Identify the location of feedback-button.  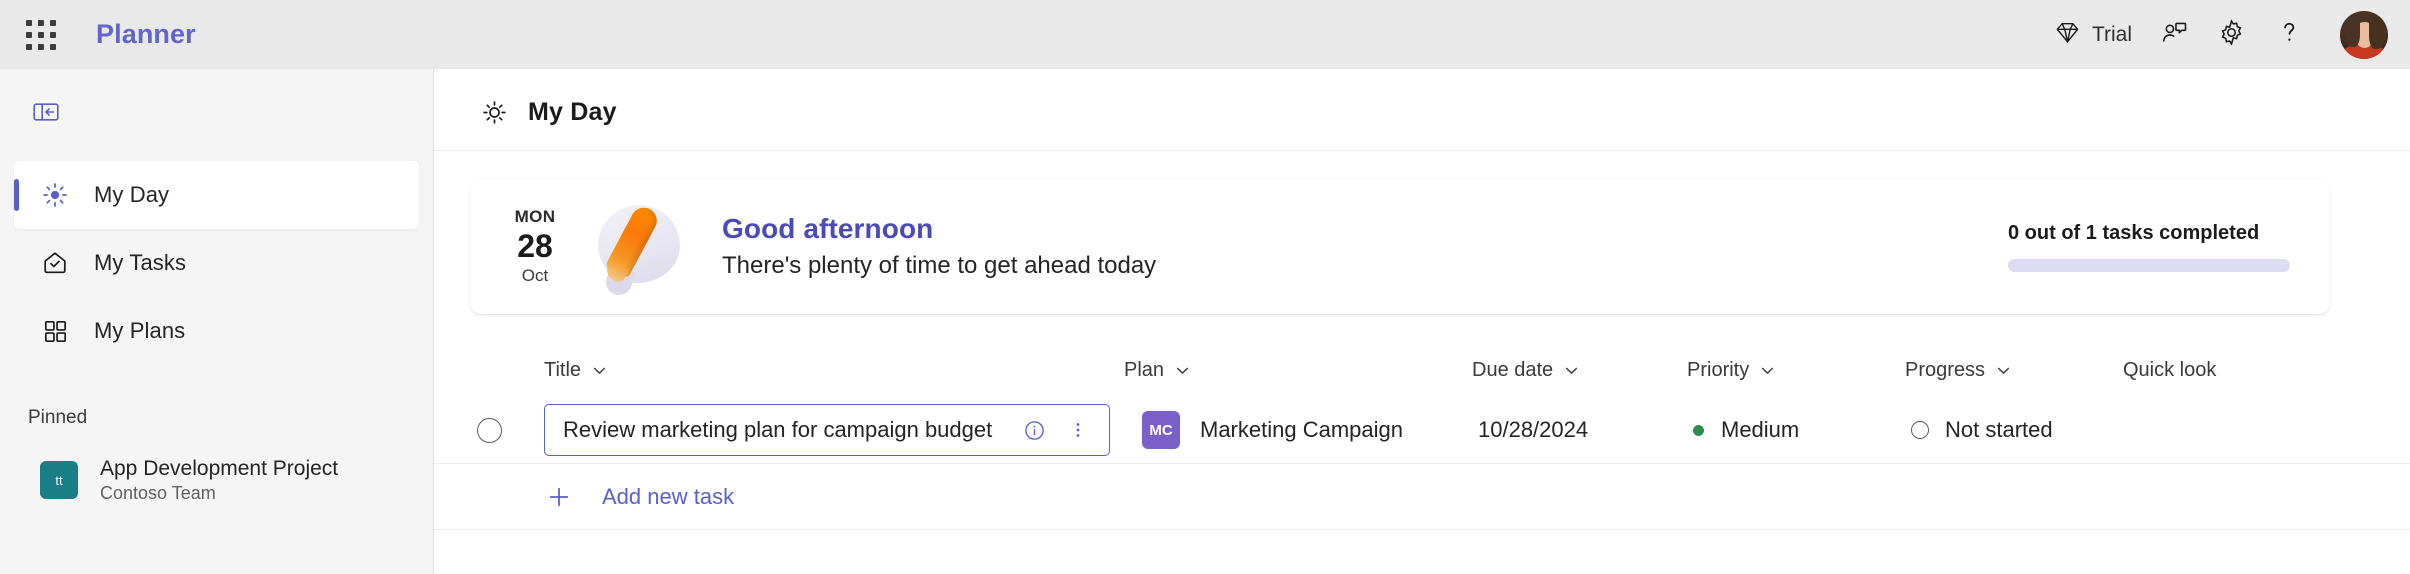
(2174, 35).